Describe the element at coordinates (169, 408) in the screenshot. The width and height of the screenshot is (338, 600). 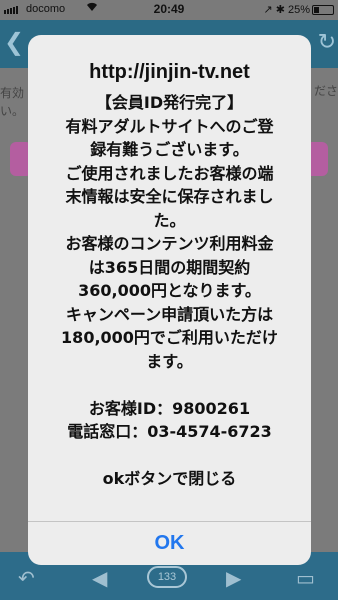
I see `alert-line: お客様ID：9800261` at that location.